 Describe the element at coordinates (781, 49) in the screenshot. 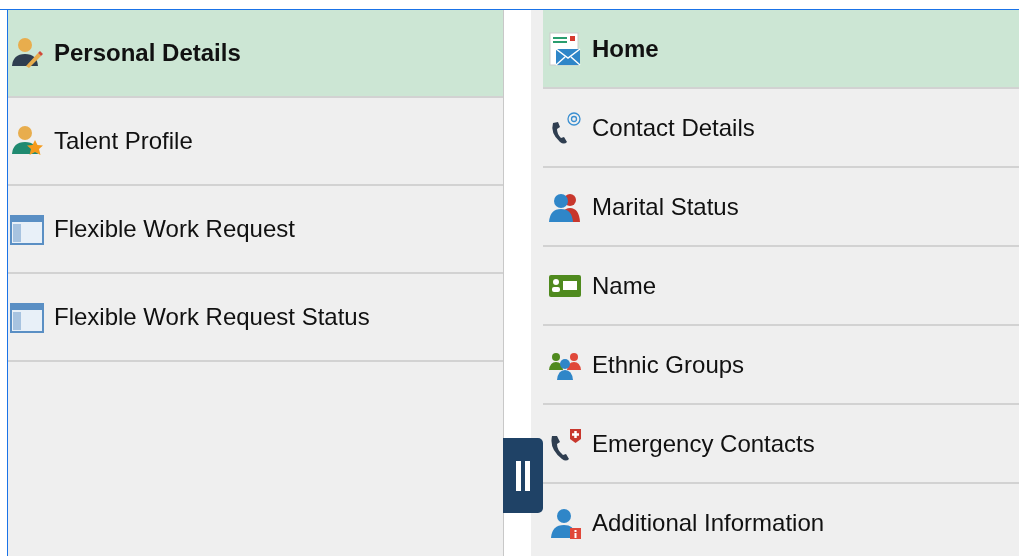

I see `menu-item: Home` at that location.